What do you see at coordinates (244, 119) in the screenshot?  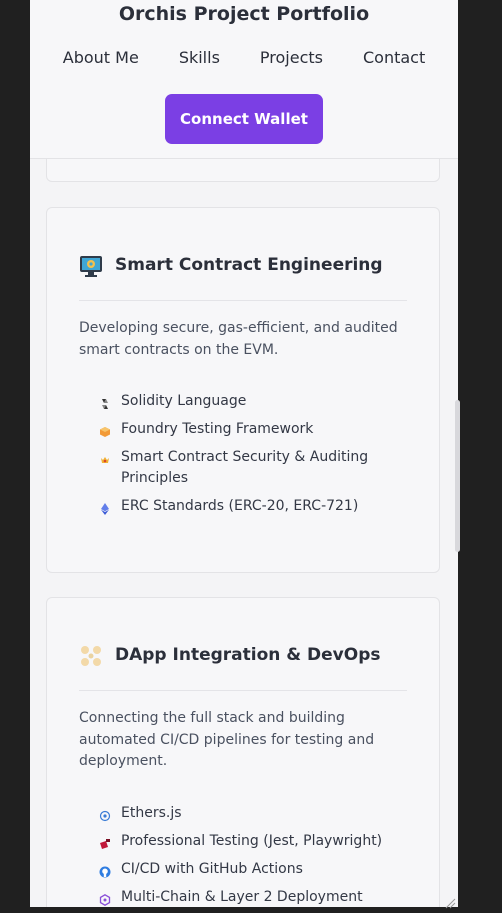 I see `connect-wallet-button: Connect Wallet` at bounding box center [244, 119].